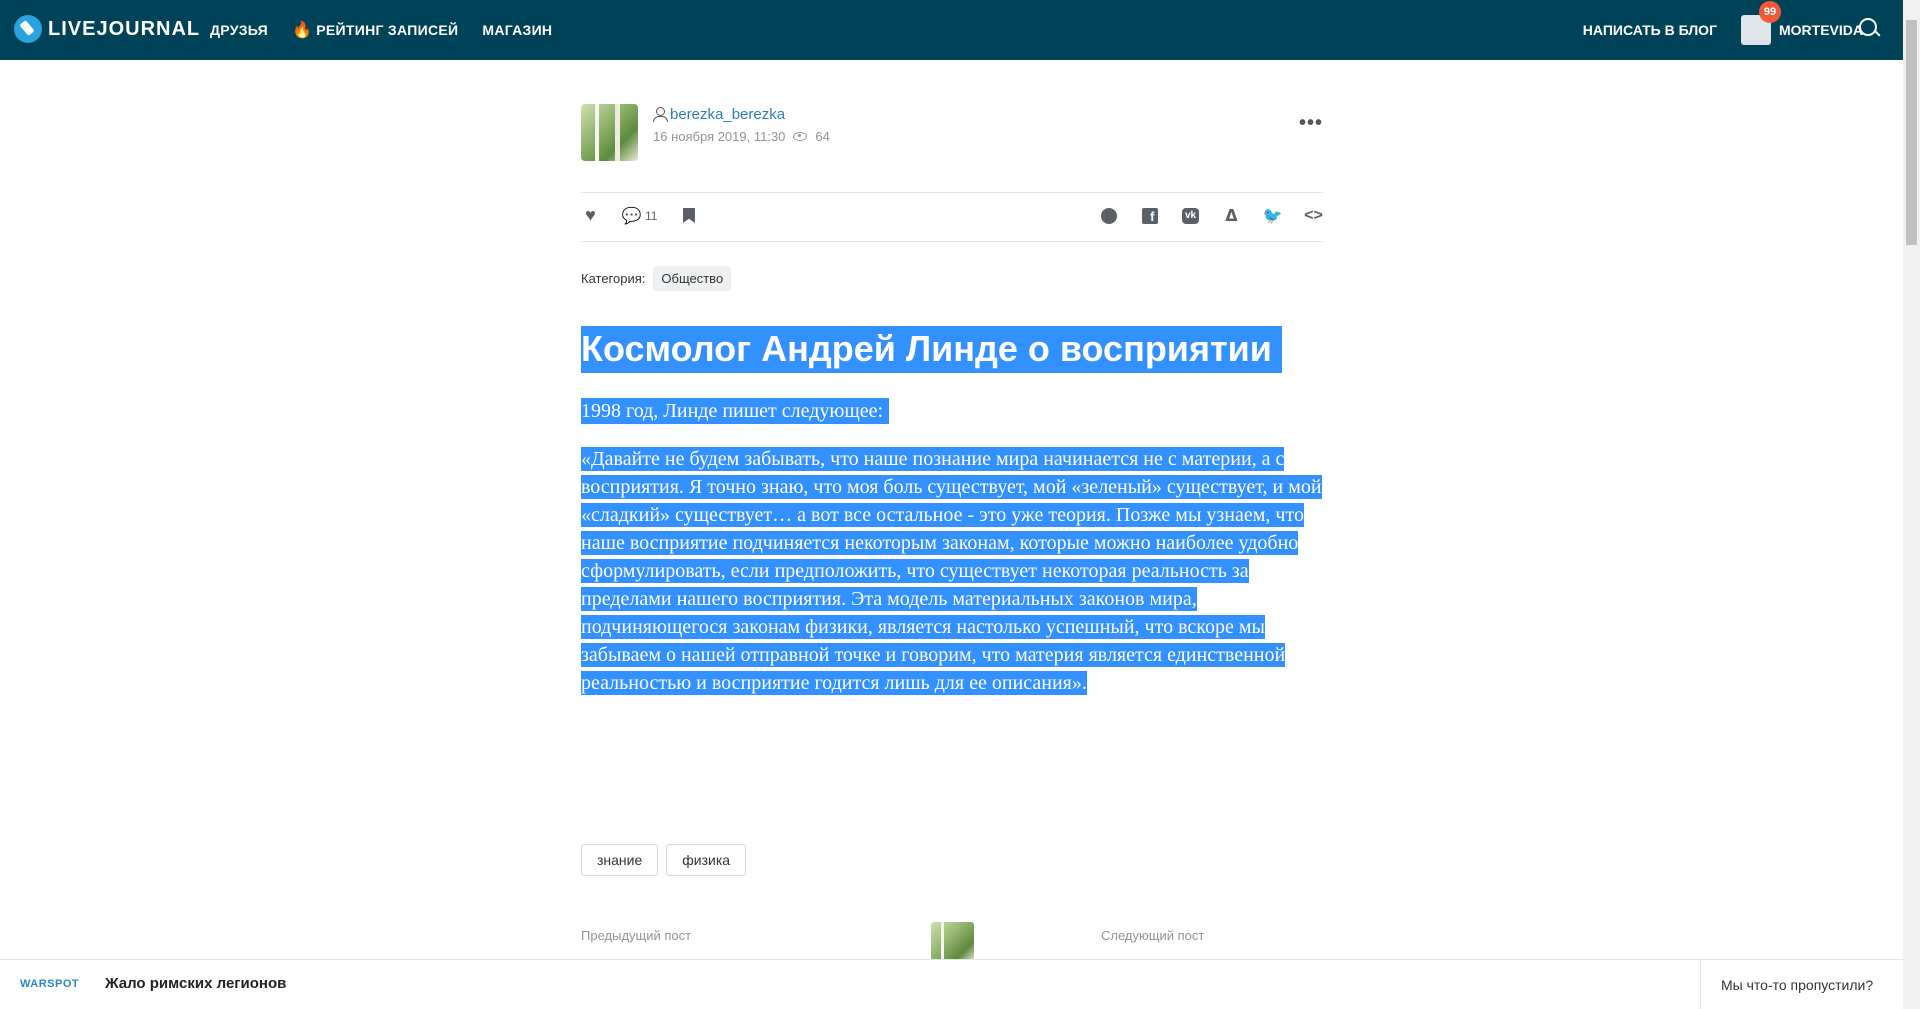  What do you see at coordinates (28, 29) in the screenshot?
I see `livejournal-logo-icon` at bounding box center [28, 29].